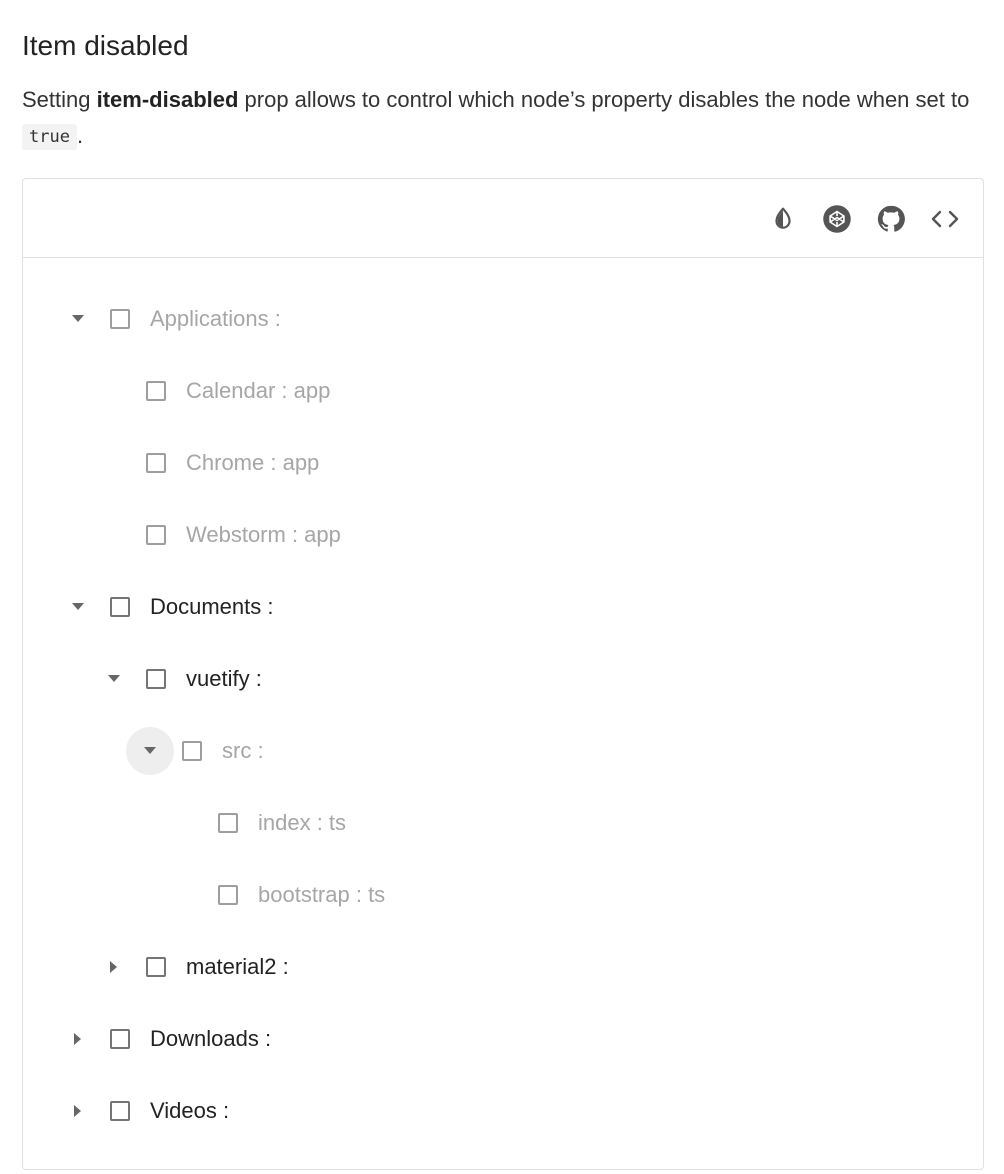  I want to click on github-icon, so click(891, 218).